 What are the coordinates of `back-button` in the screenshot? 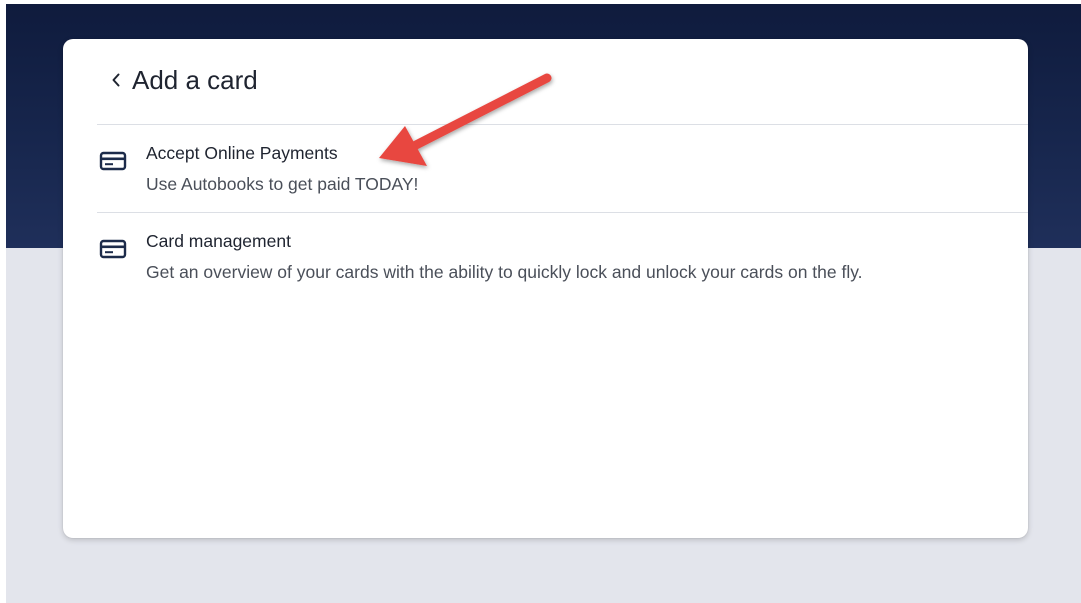 It's located at (116, 80).